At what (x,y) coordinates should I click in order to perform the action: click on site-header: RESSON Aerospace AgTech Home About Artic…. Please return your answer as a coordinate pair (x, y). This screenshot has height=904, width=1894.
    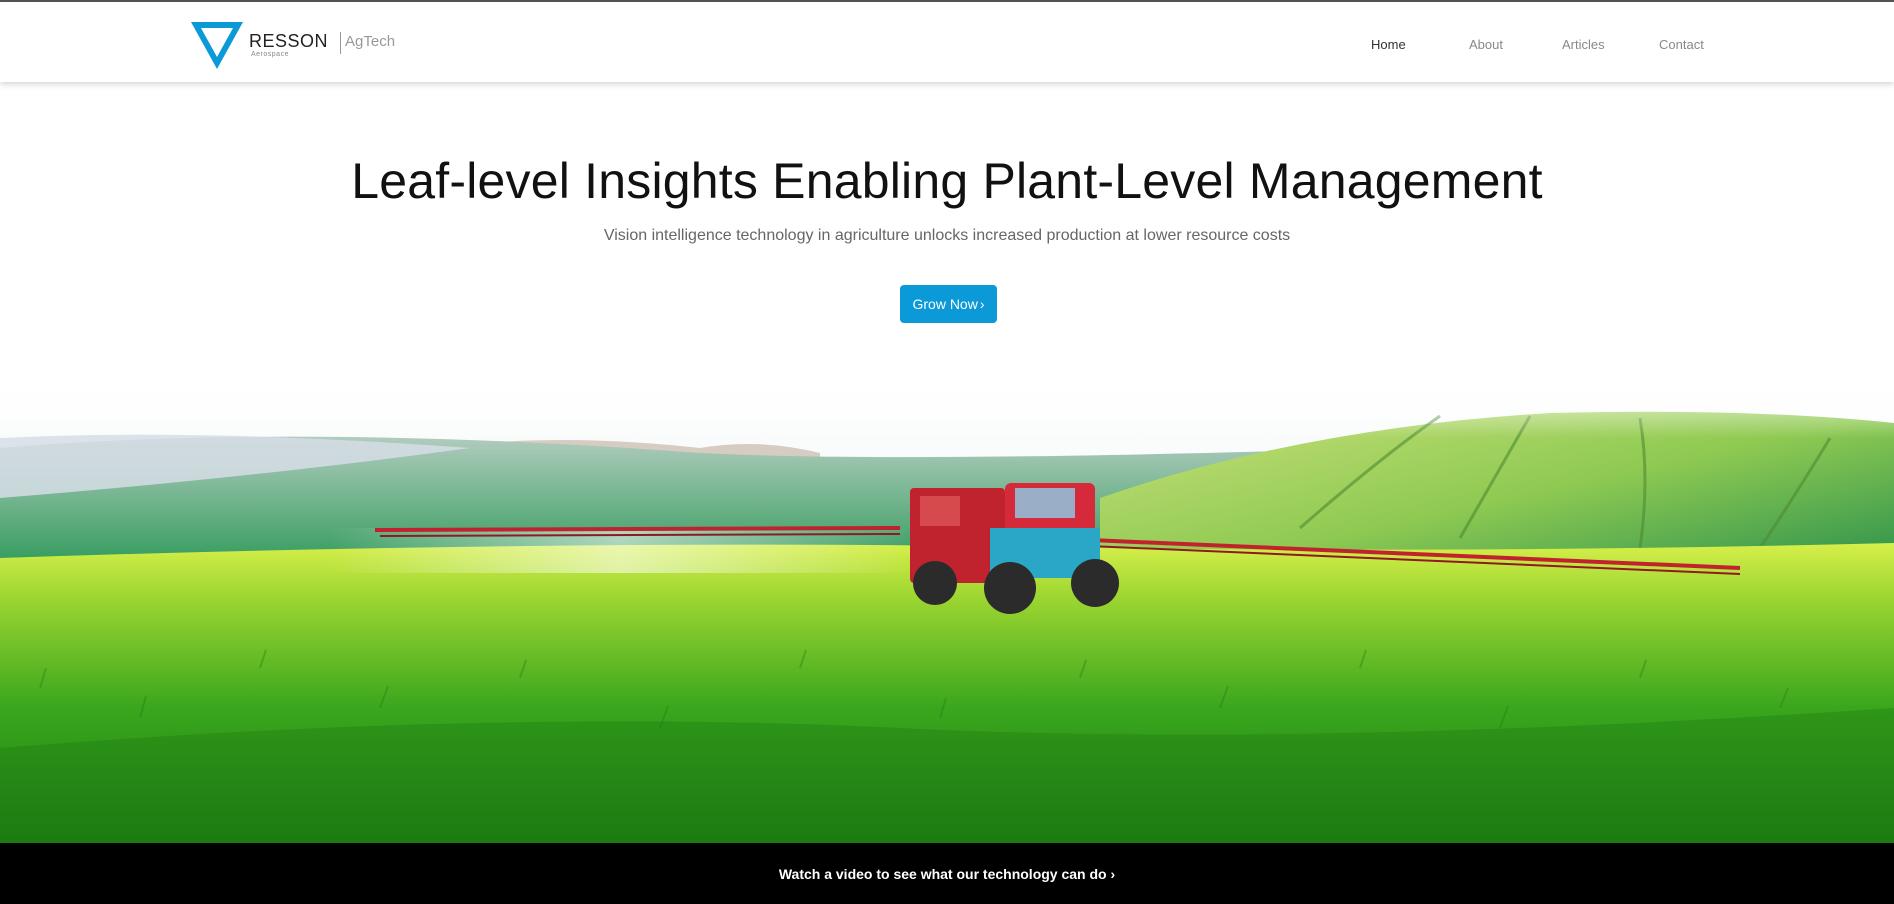
    Looking at the image, I should click on (947, 42).